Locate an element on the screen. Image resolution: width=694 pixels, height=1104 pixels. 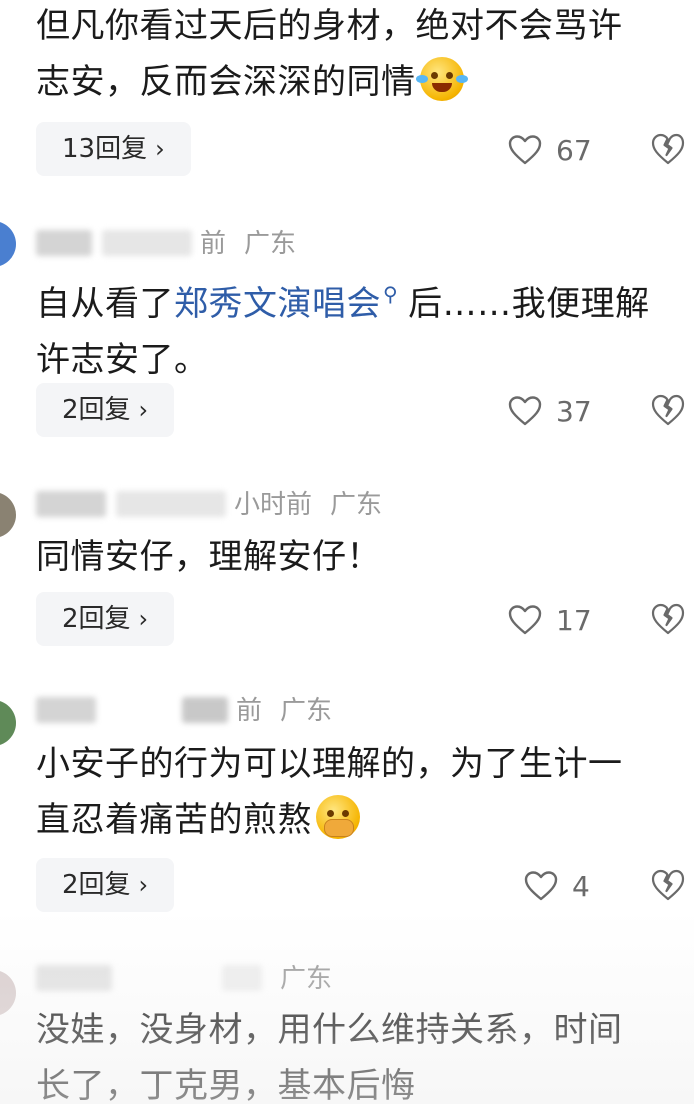
comment-text: 小安子的行为可以理解的，为了生计一 直忍着痛苦的煎熬 is located at coordinates (361, 792).